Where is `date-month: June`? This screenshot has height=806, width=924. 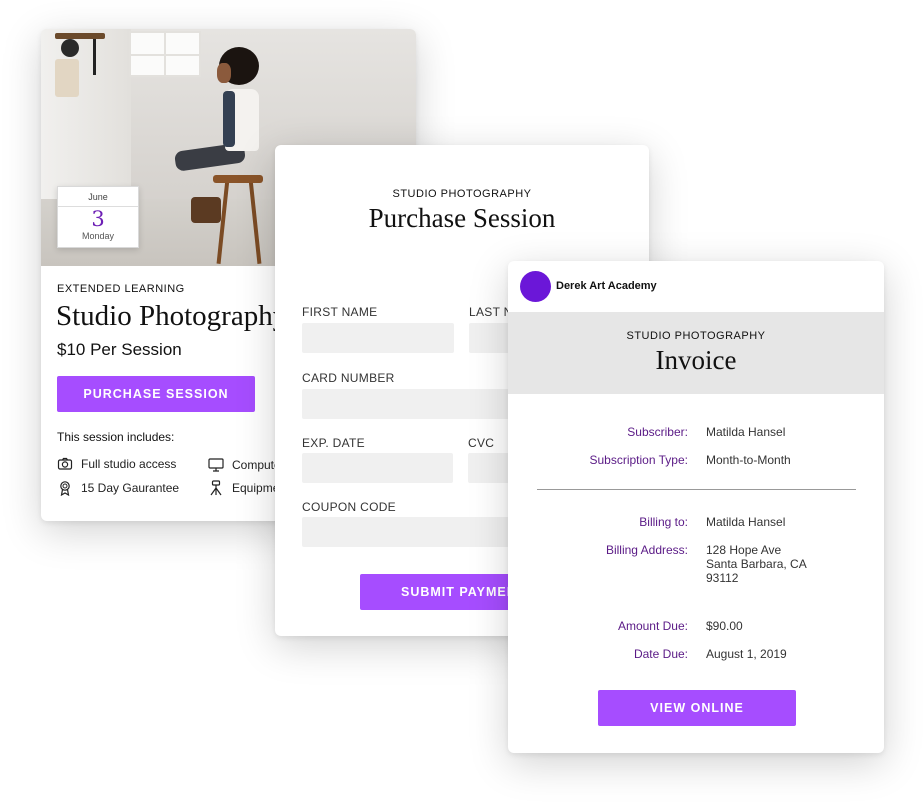
date-month: June is located at coordinates (98, 197).